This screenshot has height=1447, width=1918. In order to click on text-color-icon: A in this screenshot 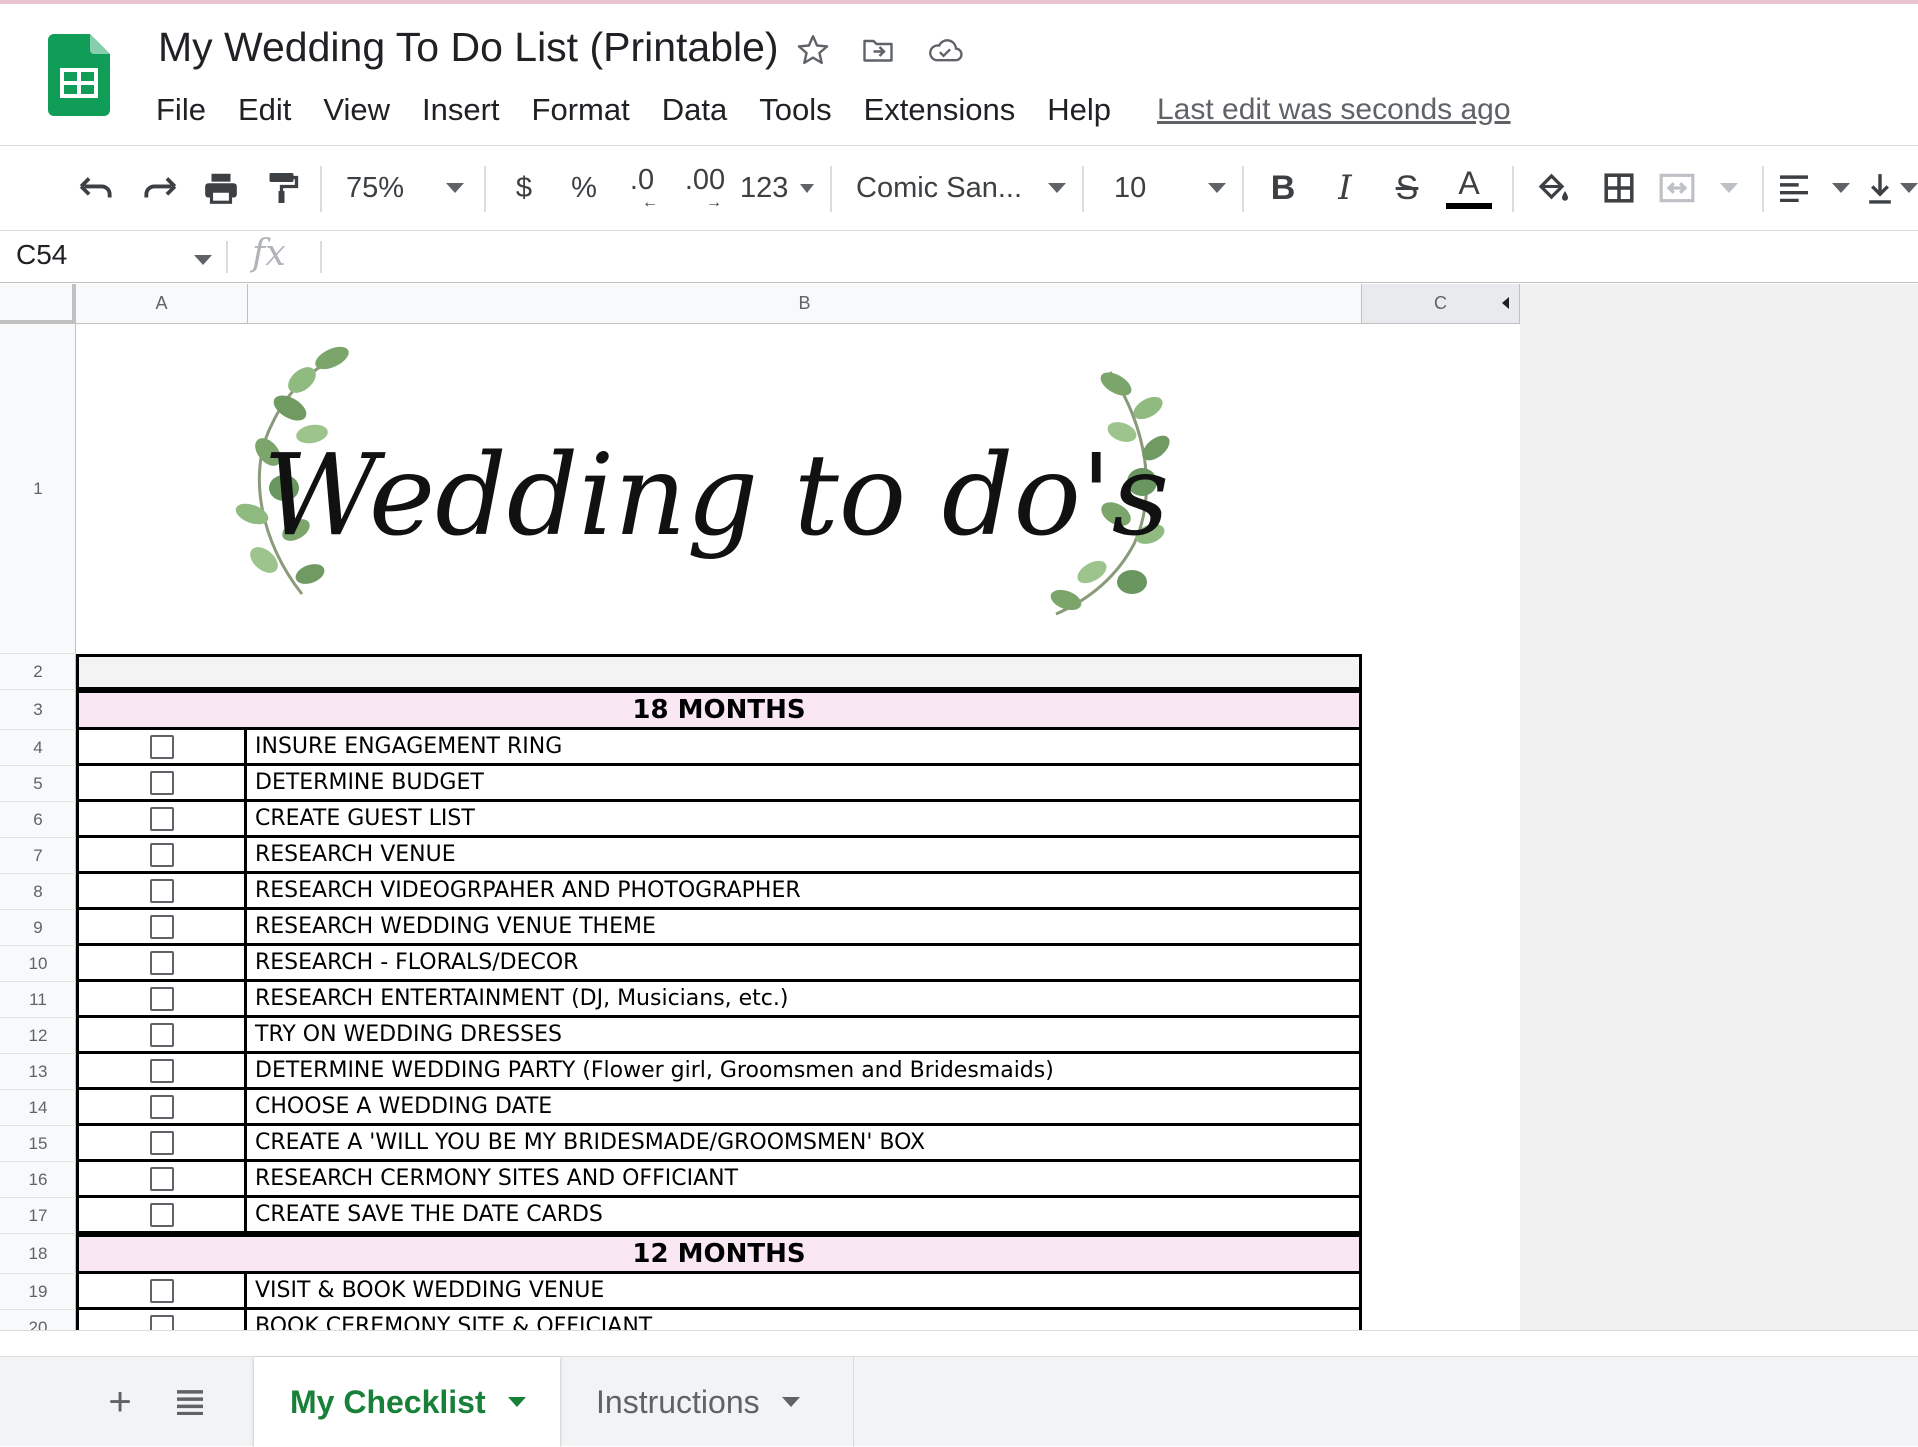, I will do `click(1469, 188)`.